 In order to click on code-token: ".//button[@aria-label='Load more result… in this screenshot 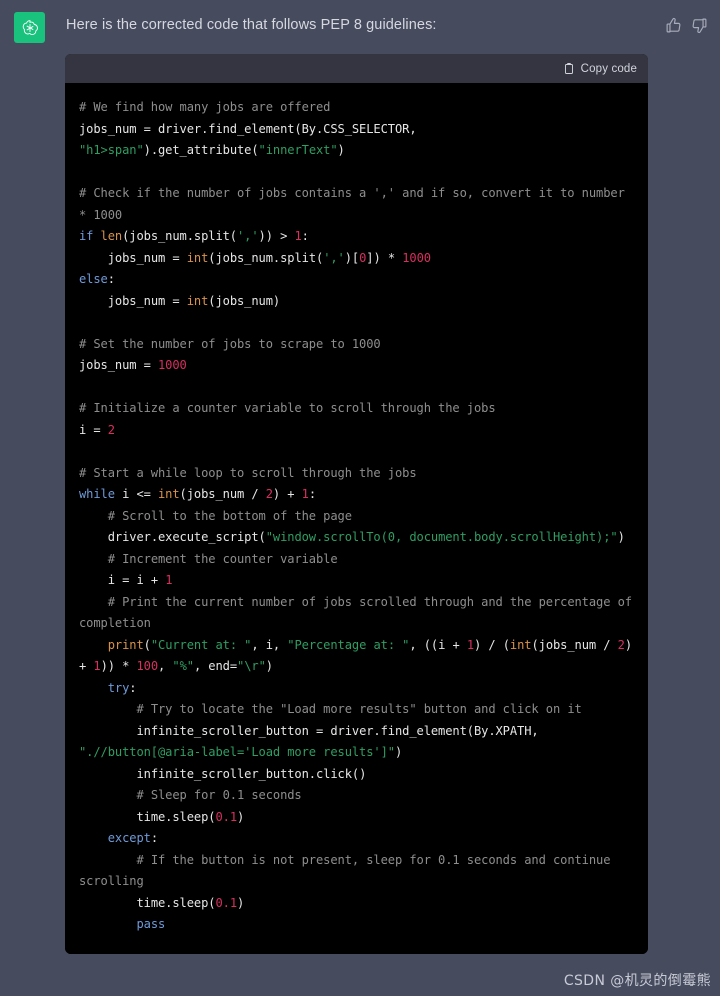, I will do `click(237, 752)`.